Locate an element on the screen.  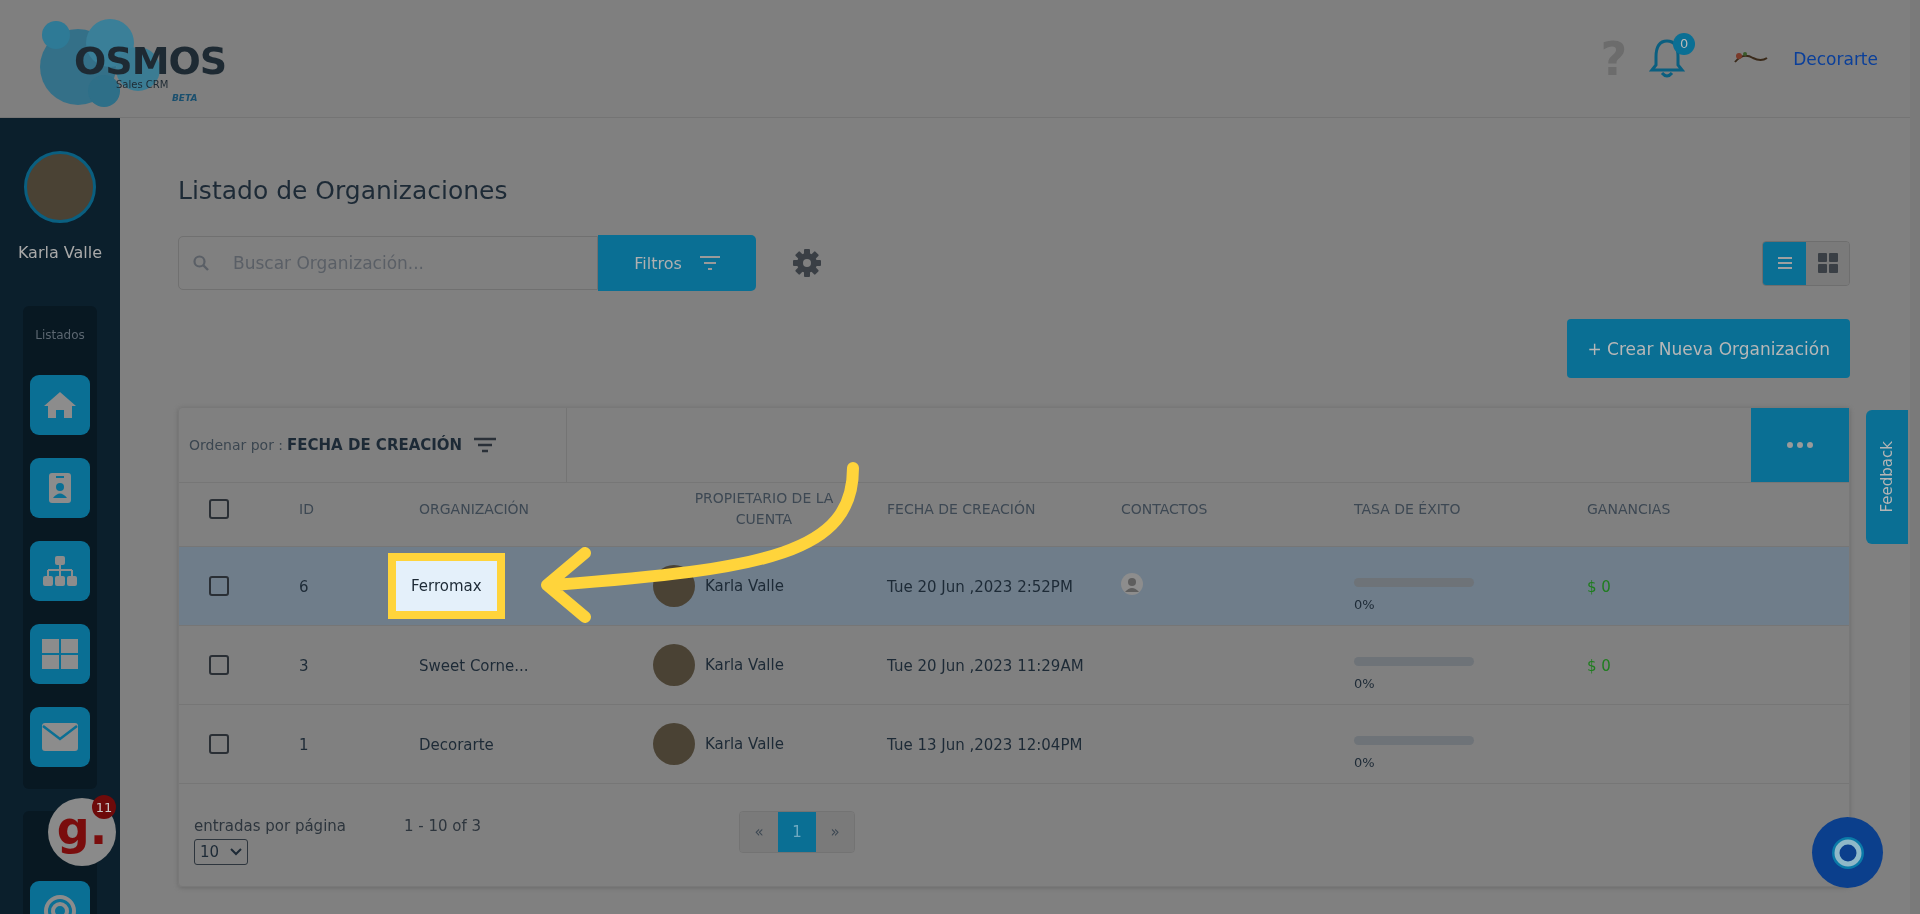
column-header: GANANCIAS is located at coordinates (1718, 509).